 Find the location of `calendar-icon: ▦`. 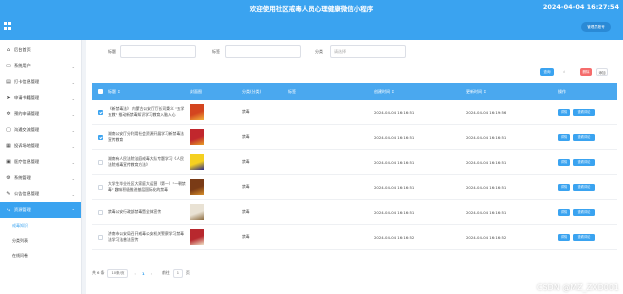

calendar-icon: ▦ is located at coordinates (8, 146).